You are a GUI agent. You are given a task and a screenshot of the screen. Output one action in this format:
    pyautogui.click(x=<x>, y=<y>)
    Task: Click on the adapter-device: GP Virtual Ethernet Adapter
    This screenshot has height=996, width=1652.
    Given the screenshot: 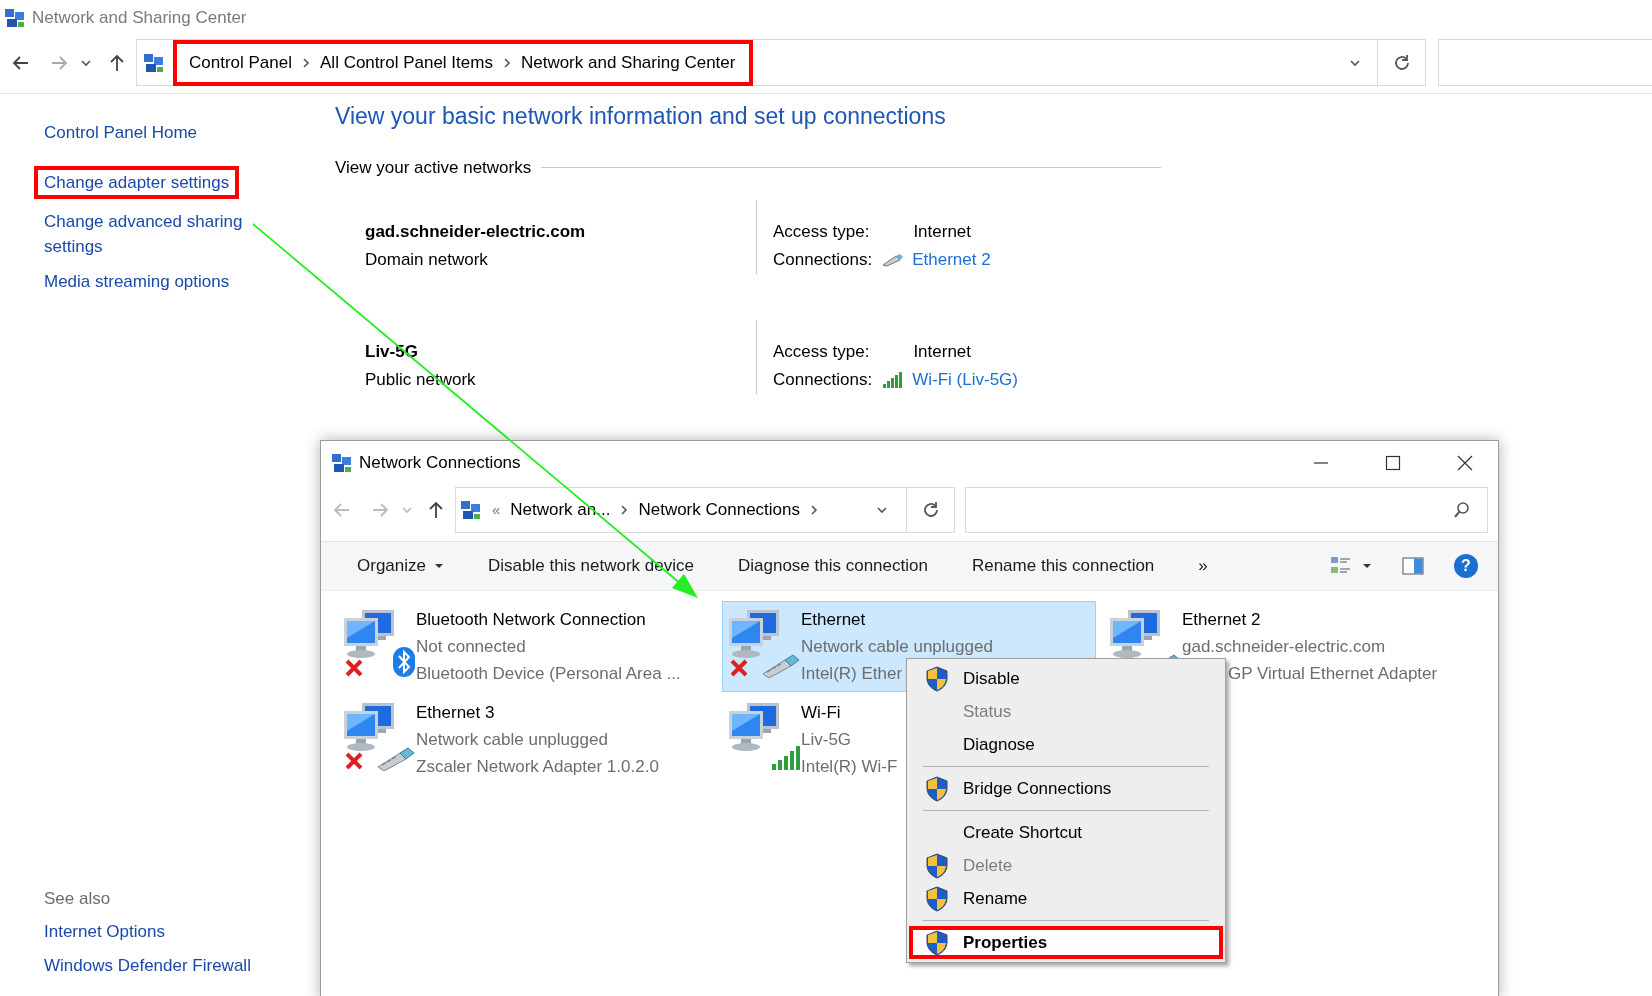 What is the action you would take?
    pyautogui.click(x=1333, y=674)
    